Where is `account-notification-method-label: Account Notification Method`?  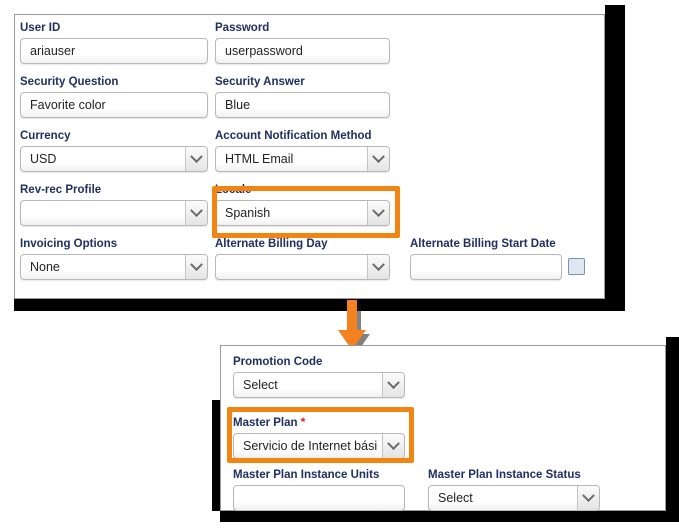
account-notification-method-label: Account Notification Method is located at coordinates (293, 136).